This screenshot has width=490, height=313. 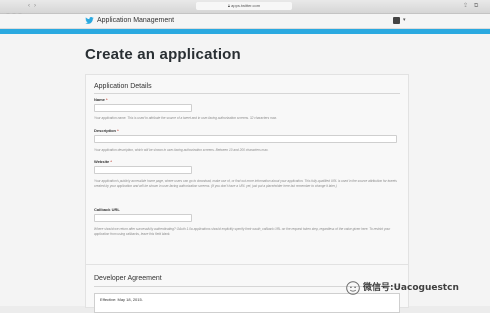 I want to click on lock-icon: 🔒︎, so click(x=229, y=5).